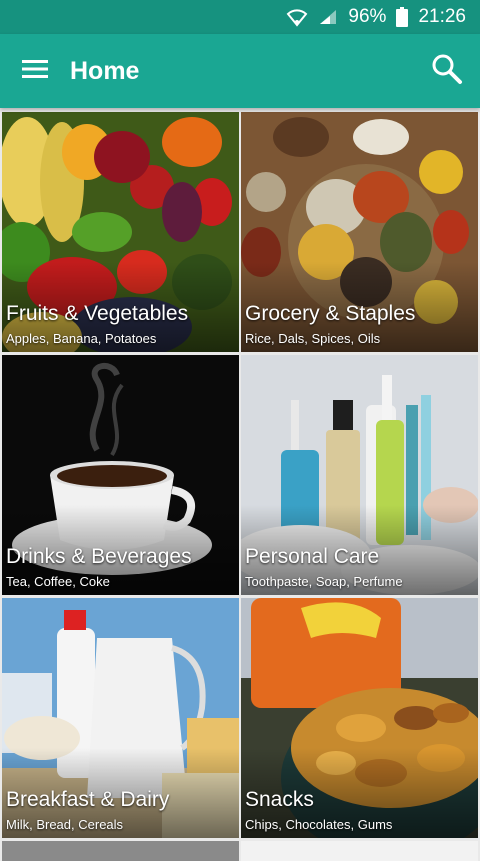 The height and width of the screenshot is (861, 480). Describe the element at coordinates (359, 718) in the screenshot. I see `category-tile-snacks: Snacks Chips, Chocolates, Gums` at that location.